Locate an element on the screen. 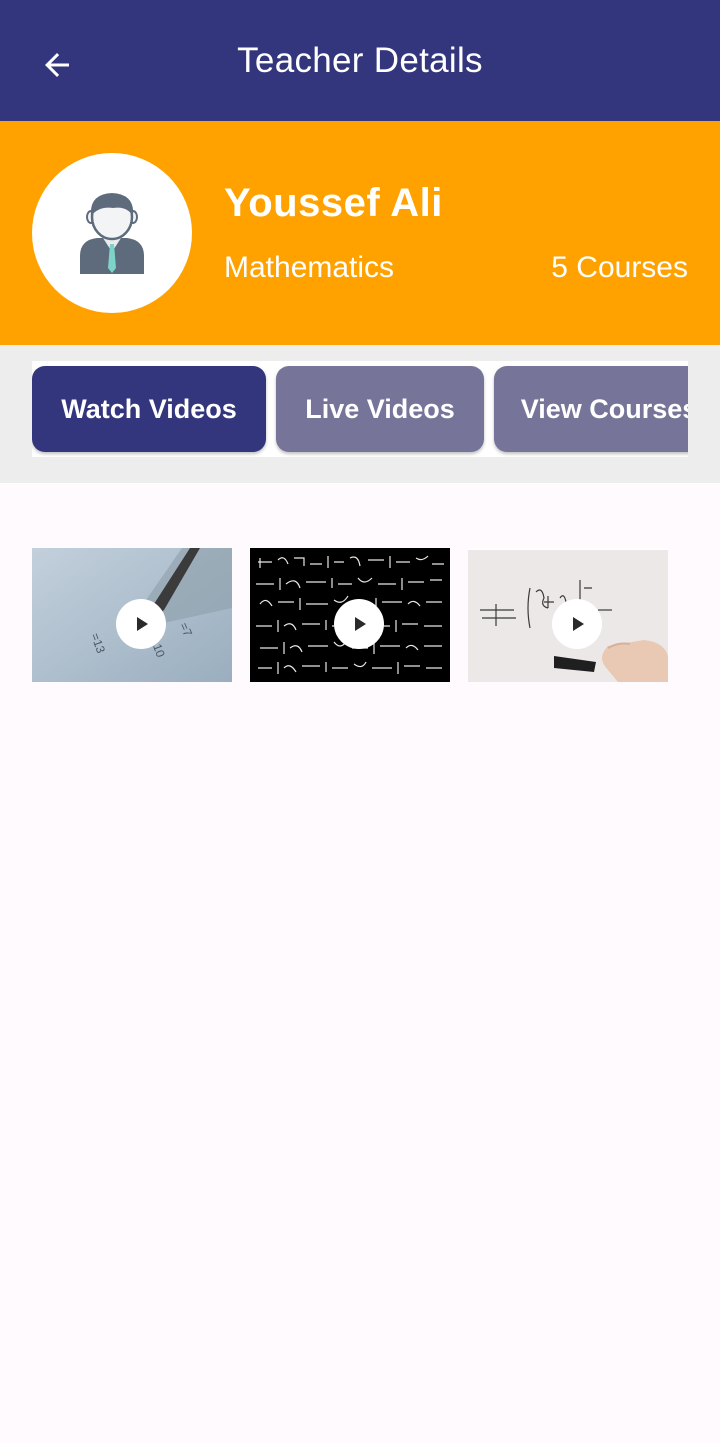 The width and height of the screenshot is (720, 1443). course-count: 5 Courses is located at coordinates (619, 267).